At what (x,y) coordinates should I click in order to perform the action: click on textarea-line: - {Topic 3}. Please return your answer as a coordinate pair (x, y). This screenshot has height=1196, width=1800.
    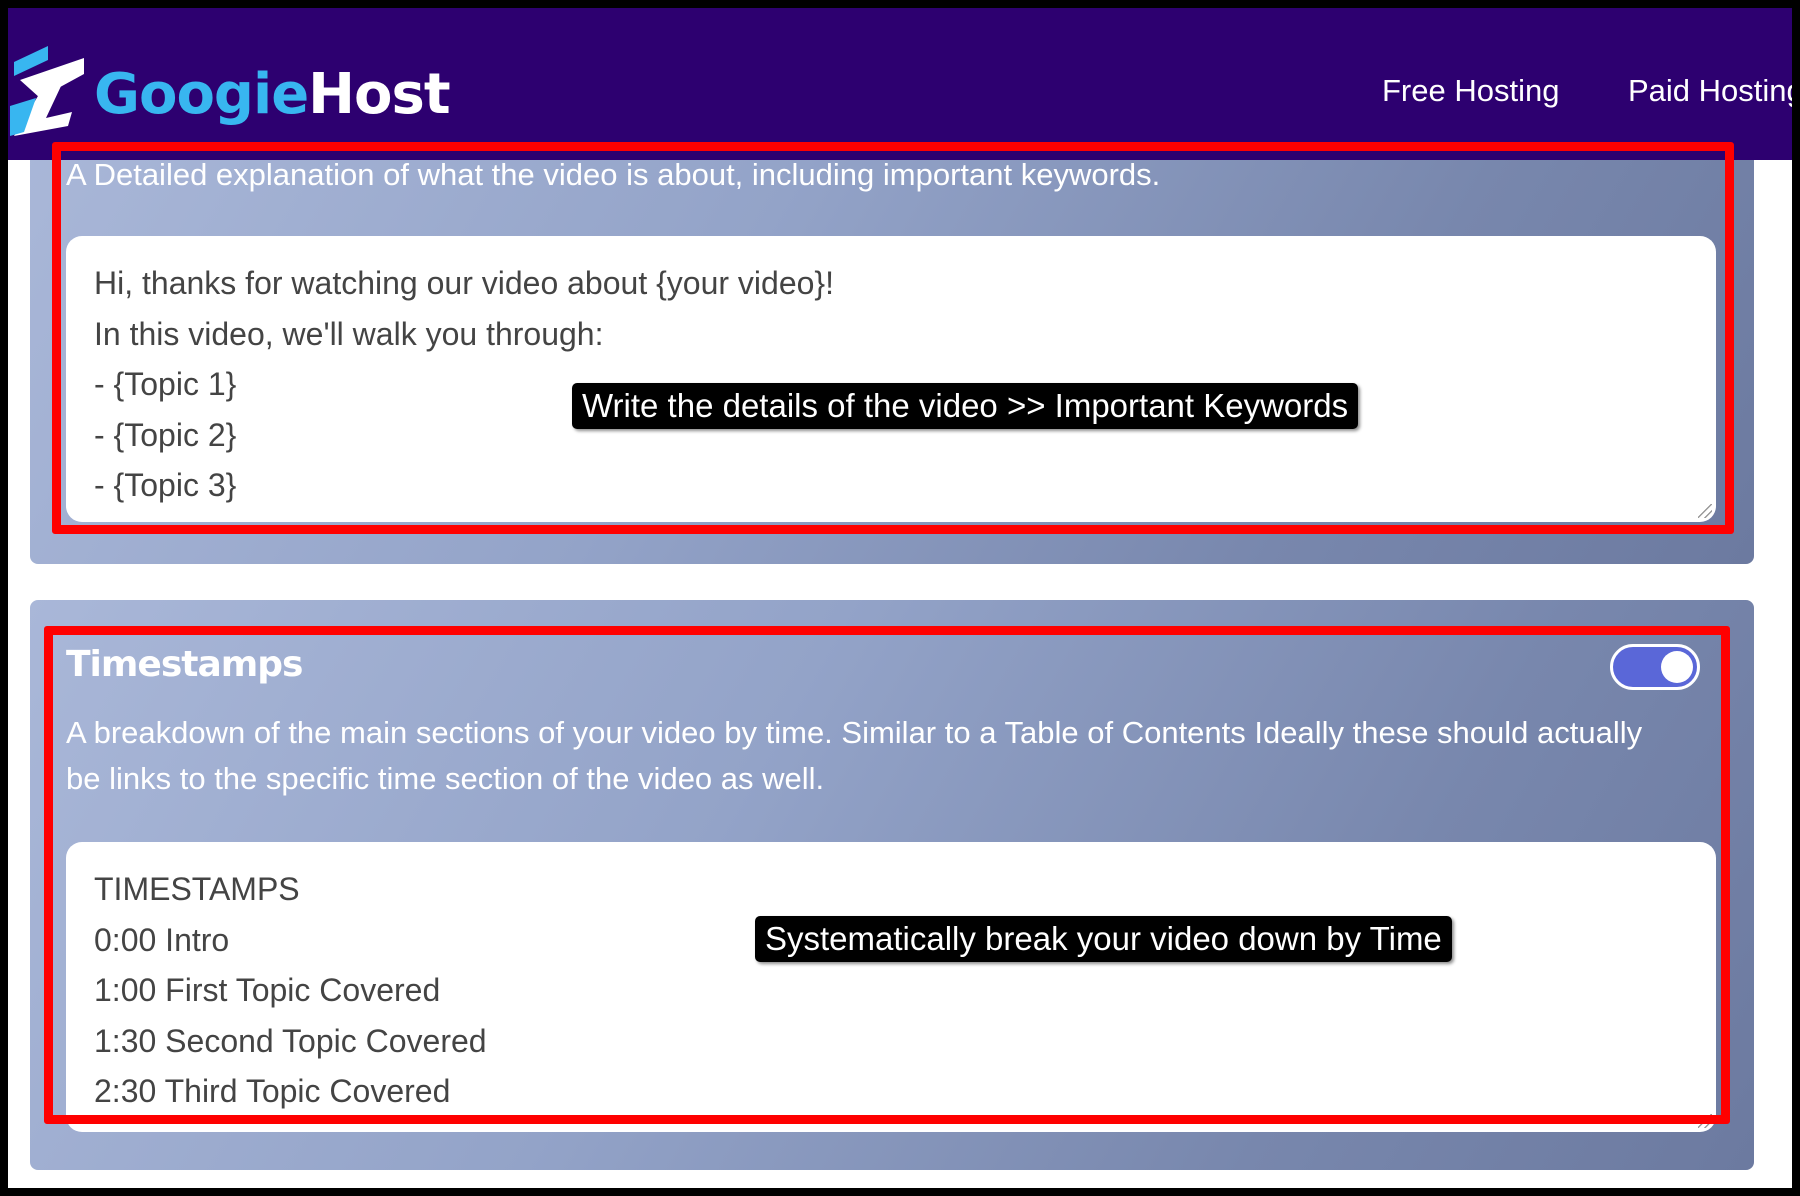
    Looking at the image, I should click on (165, 485).